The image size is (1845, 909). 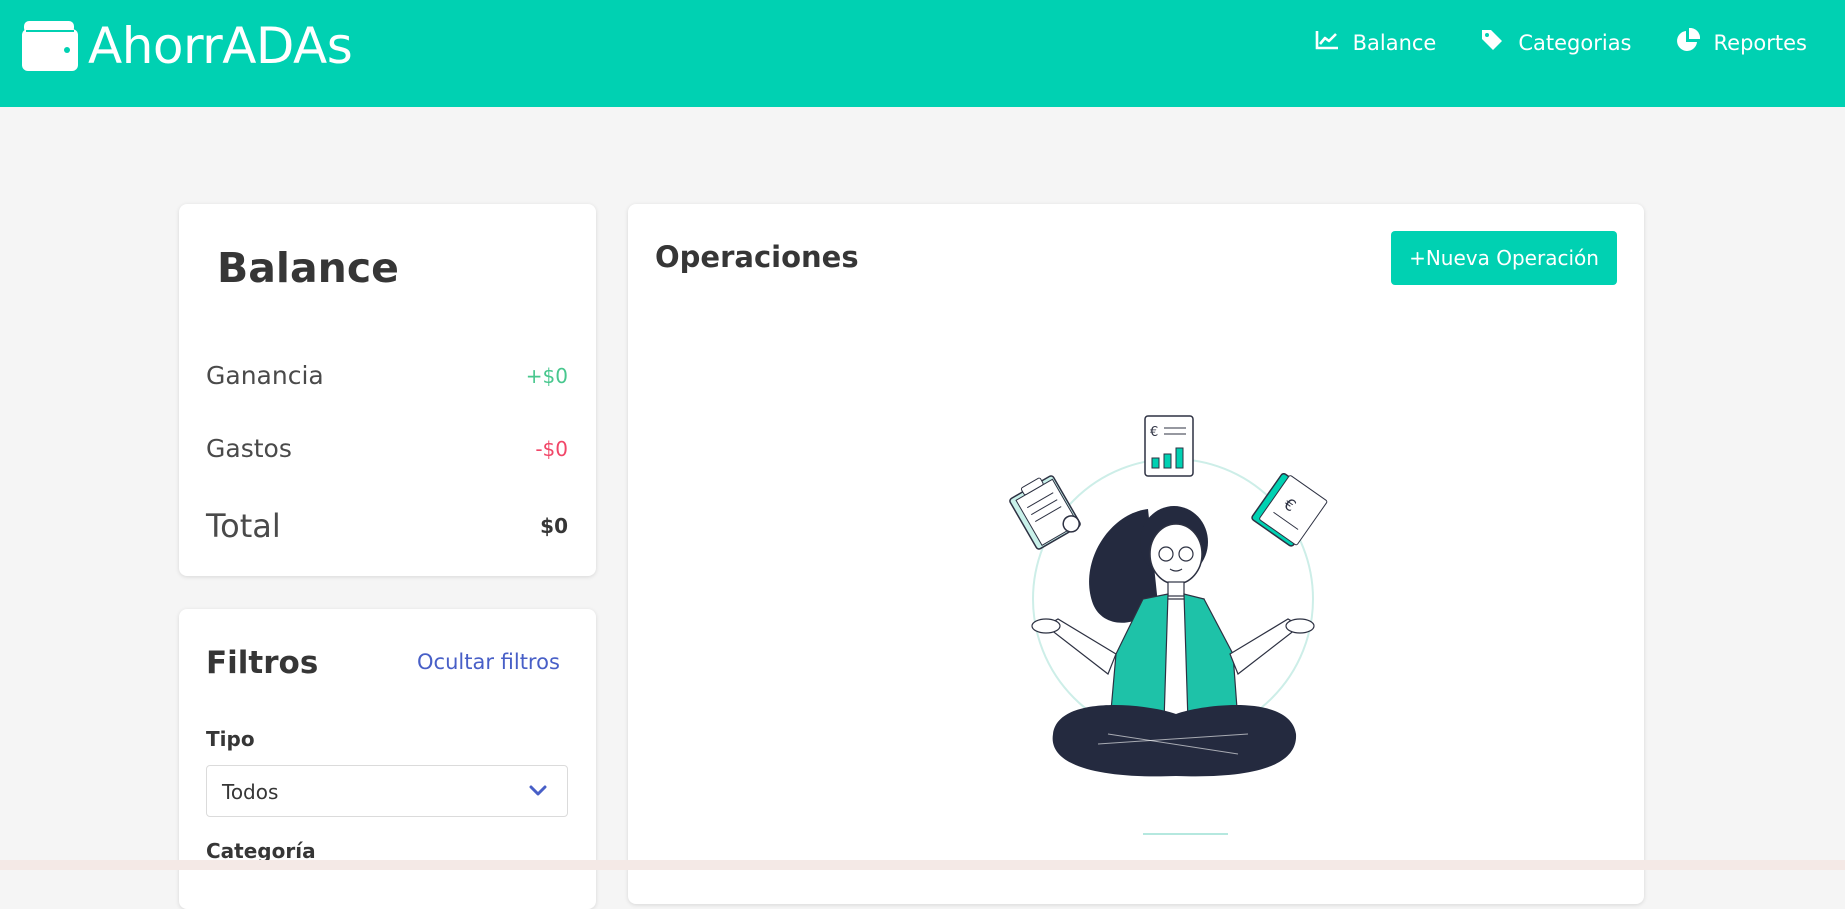 I want to click on nav-item-label: Reportes, so click(x=1760, y=42).